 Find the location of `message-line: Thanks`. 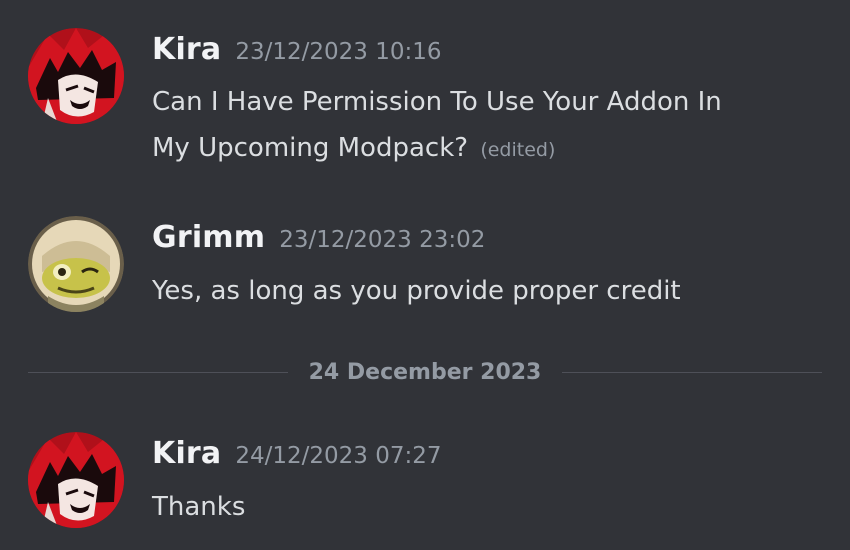

message-line: Thanks is located at coordinates (199, 507).